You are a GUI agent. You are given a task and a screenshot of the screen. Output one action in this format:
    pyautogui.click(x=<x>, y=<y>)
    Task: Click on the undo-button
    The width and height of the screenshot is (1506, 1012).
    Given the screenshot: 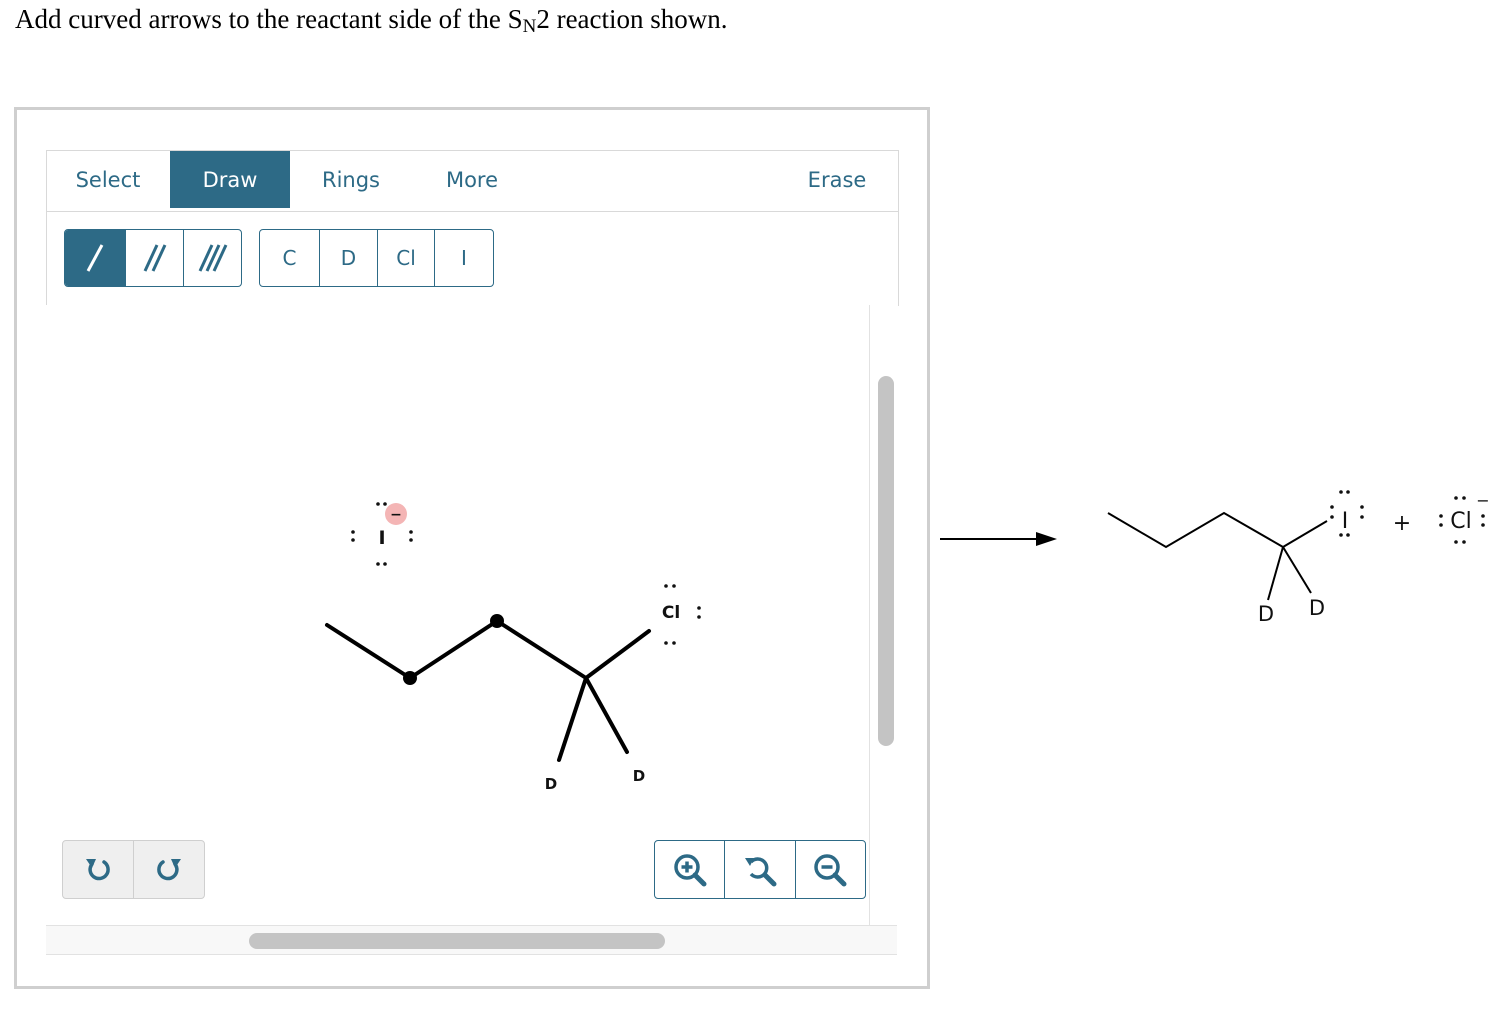 What is the action you would take?
    pyautogui.click(x=98, y=869)
    